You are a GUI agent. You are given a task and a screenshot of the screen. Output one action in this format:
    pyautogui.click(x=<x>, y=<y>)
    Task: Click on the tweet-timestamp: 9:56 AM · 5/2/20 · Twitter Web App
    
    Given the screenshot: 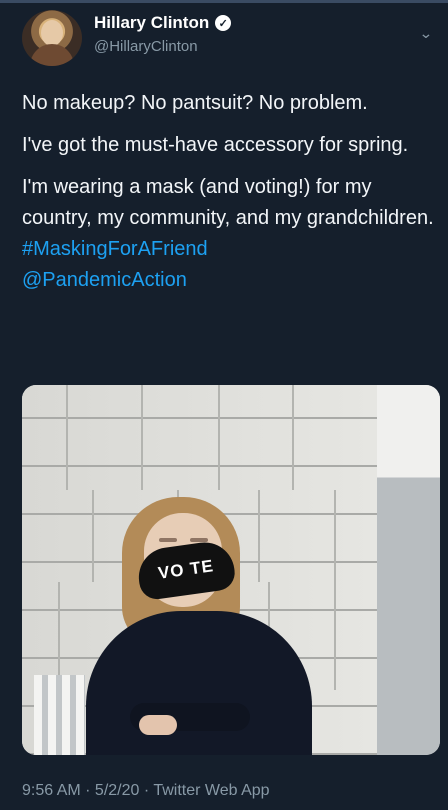 What is the action you would take?
    pyautogui.click(x=146, y=791)
    